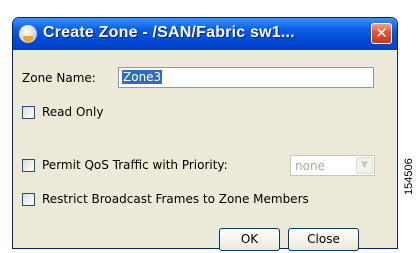  Describe the element at coordinates (246, 77) in the screenshot. I see `zone-name-input: Zone3` at that location.